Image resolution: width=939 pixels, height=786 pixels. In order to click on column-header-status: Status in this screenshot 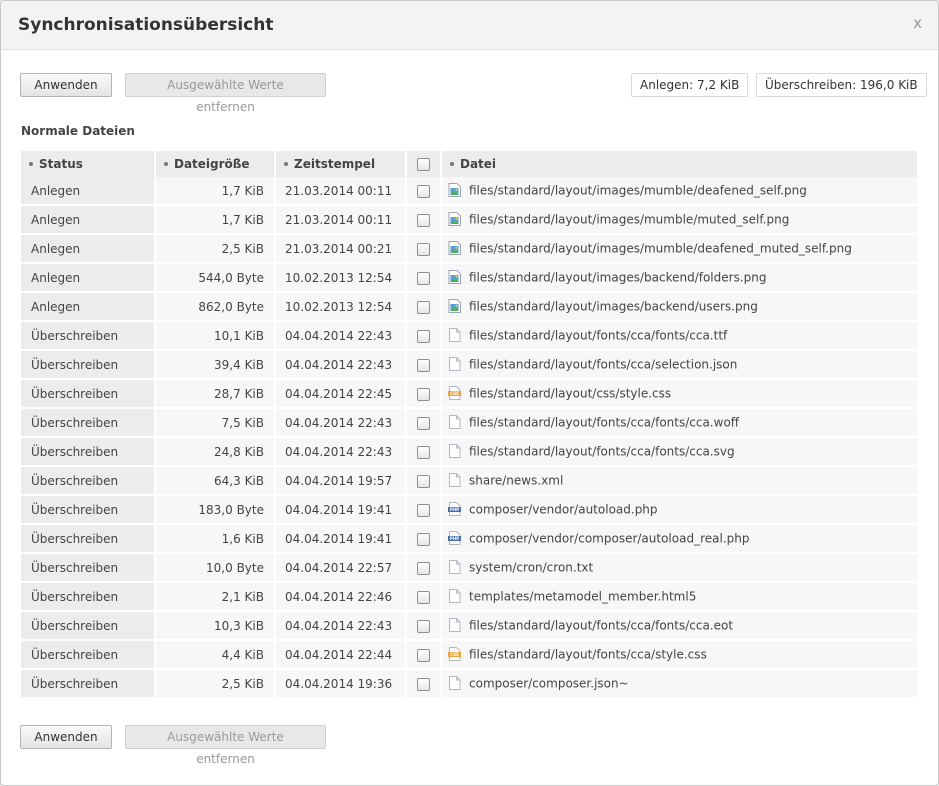, I will do `click(88, 164)`.